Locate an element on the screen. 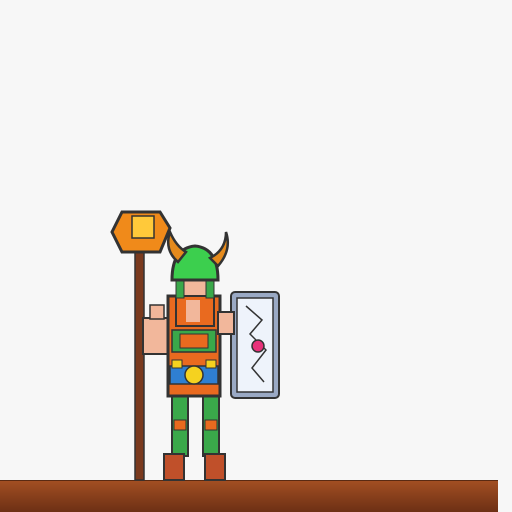  belt-stud-left is located at coordinates (177, 364).